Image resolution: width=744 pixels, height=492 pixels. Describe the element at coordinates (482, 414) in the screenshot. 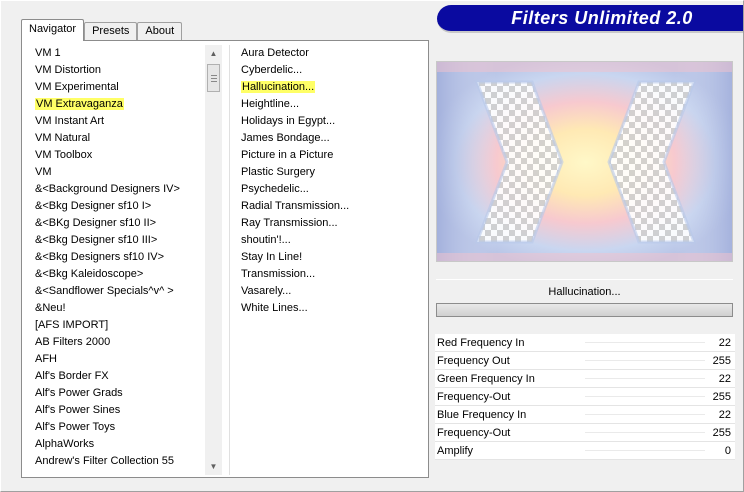

I see `parameter-label: Blue Frequency In` at that location.